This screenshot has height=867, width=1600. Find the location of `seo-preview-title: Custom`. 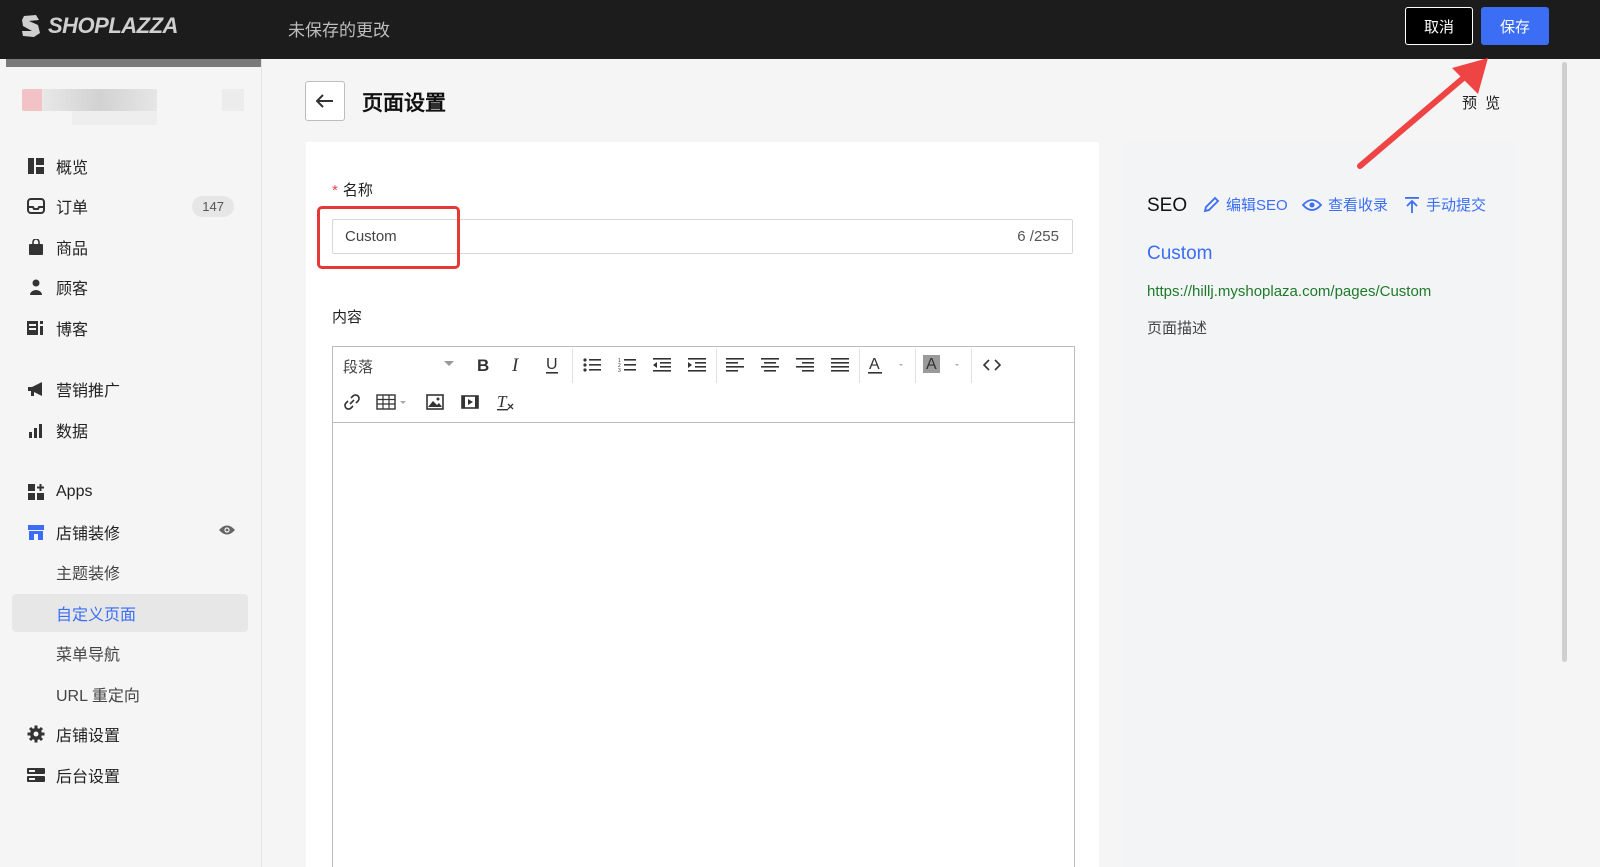

seo-preview-title: Custom is located at coordinates (1180, 253).